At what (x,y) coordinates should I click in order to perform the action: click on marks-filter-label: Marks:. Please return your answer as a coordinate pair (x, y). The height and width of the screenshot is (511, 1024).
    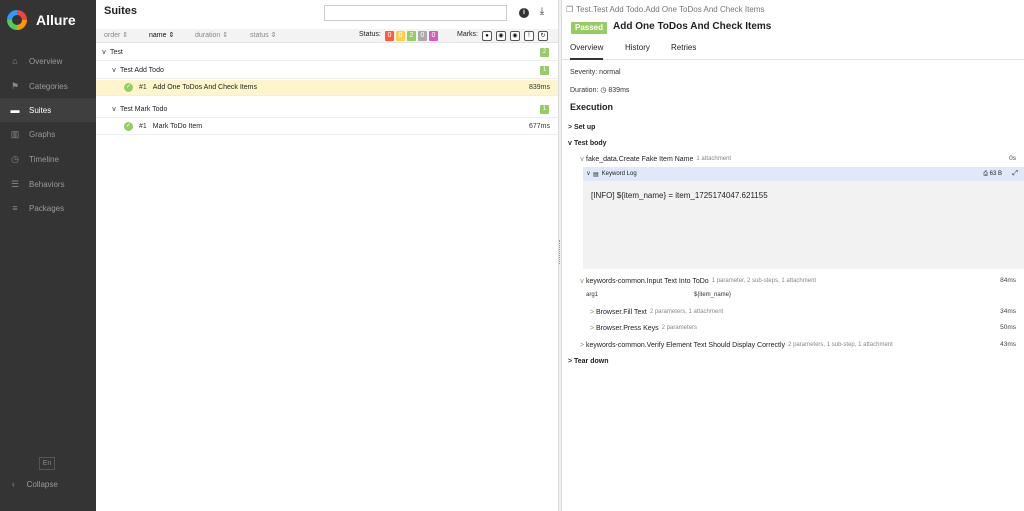
    Looking at the image, I should click on (467, 34).